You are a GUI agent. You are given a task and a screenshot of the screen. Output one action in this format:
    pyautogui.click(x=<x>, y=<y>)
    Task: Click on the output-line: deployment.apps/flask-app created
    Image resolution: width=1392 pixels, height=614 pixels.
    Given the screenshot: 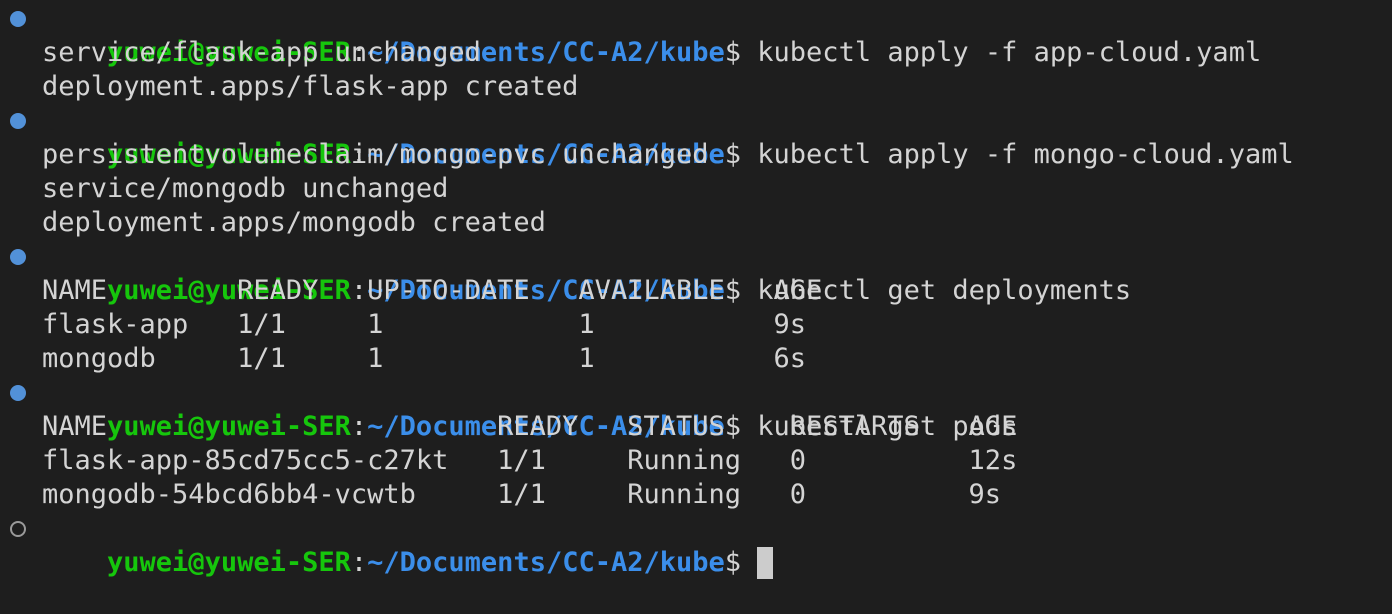 What is the action you would take?
    pyautogui.click(x=310, y=86)
    